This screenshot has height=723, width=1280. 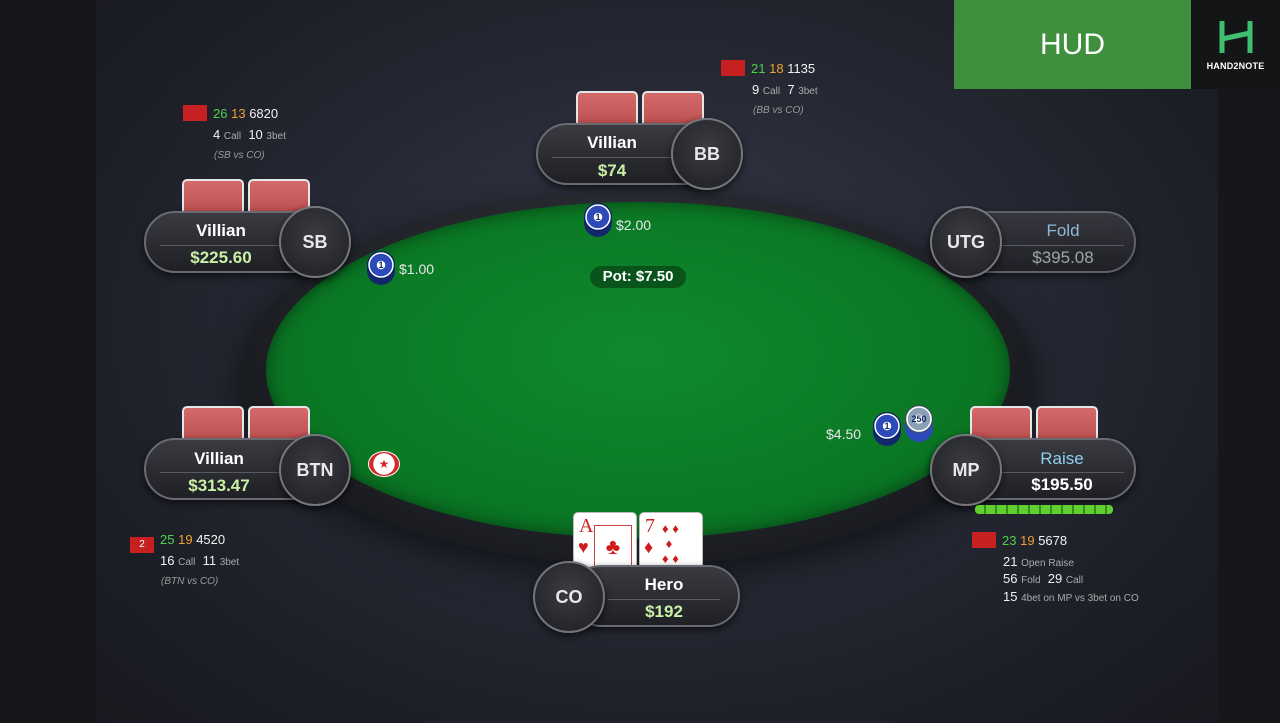 I want to click on position-badge: MP, so click(x=966, y=470).